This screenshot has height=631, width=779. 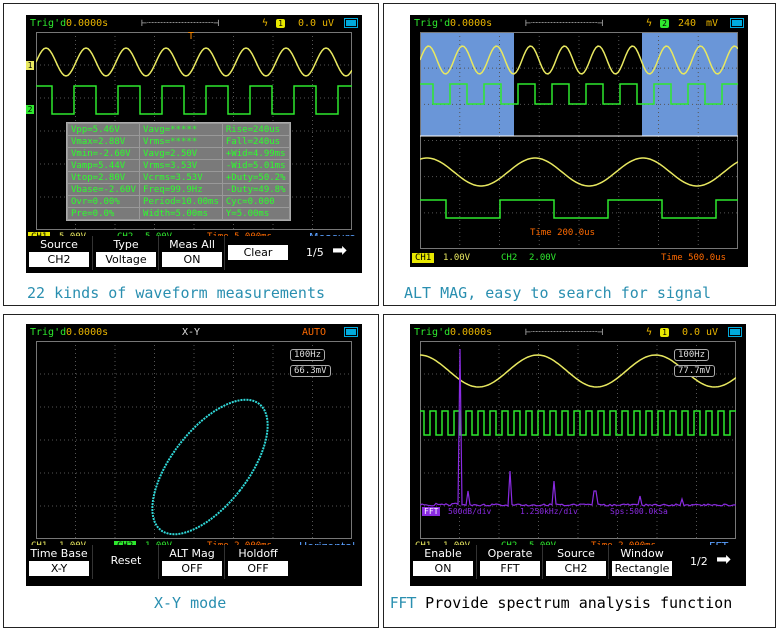 I want to click on fft-info-bar: FFT 500dB/div 1.250kHz/div Sps:500.0kSa, so click(x=578, y=513).